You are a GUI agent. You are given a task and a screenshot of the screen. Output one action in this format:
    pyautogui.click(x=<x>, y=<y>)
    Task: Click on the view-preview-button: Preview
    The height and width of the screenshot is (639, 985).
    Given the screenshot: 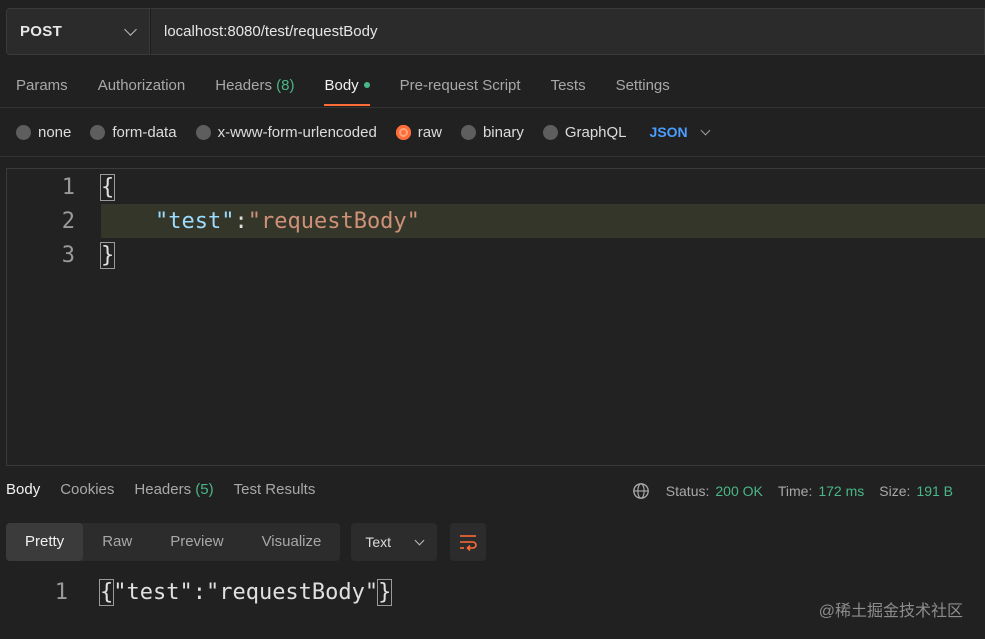 What is the action you would take?
    pyautogui.click(x=196, y=542)
    